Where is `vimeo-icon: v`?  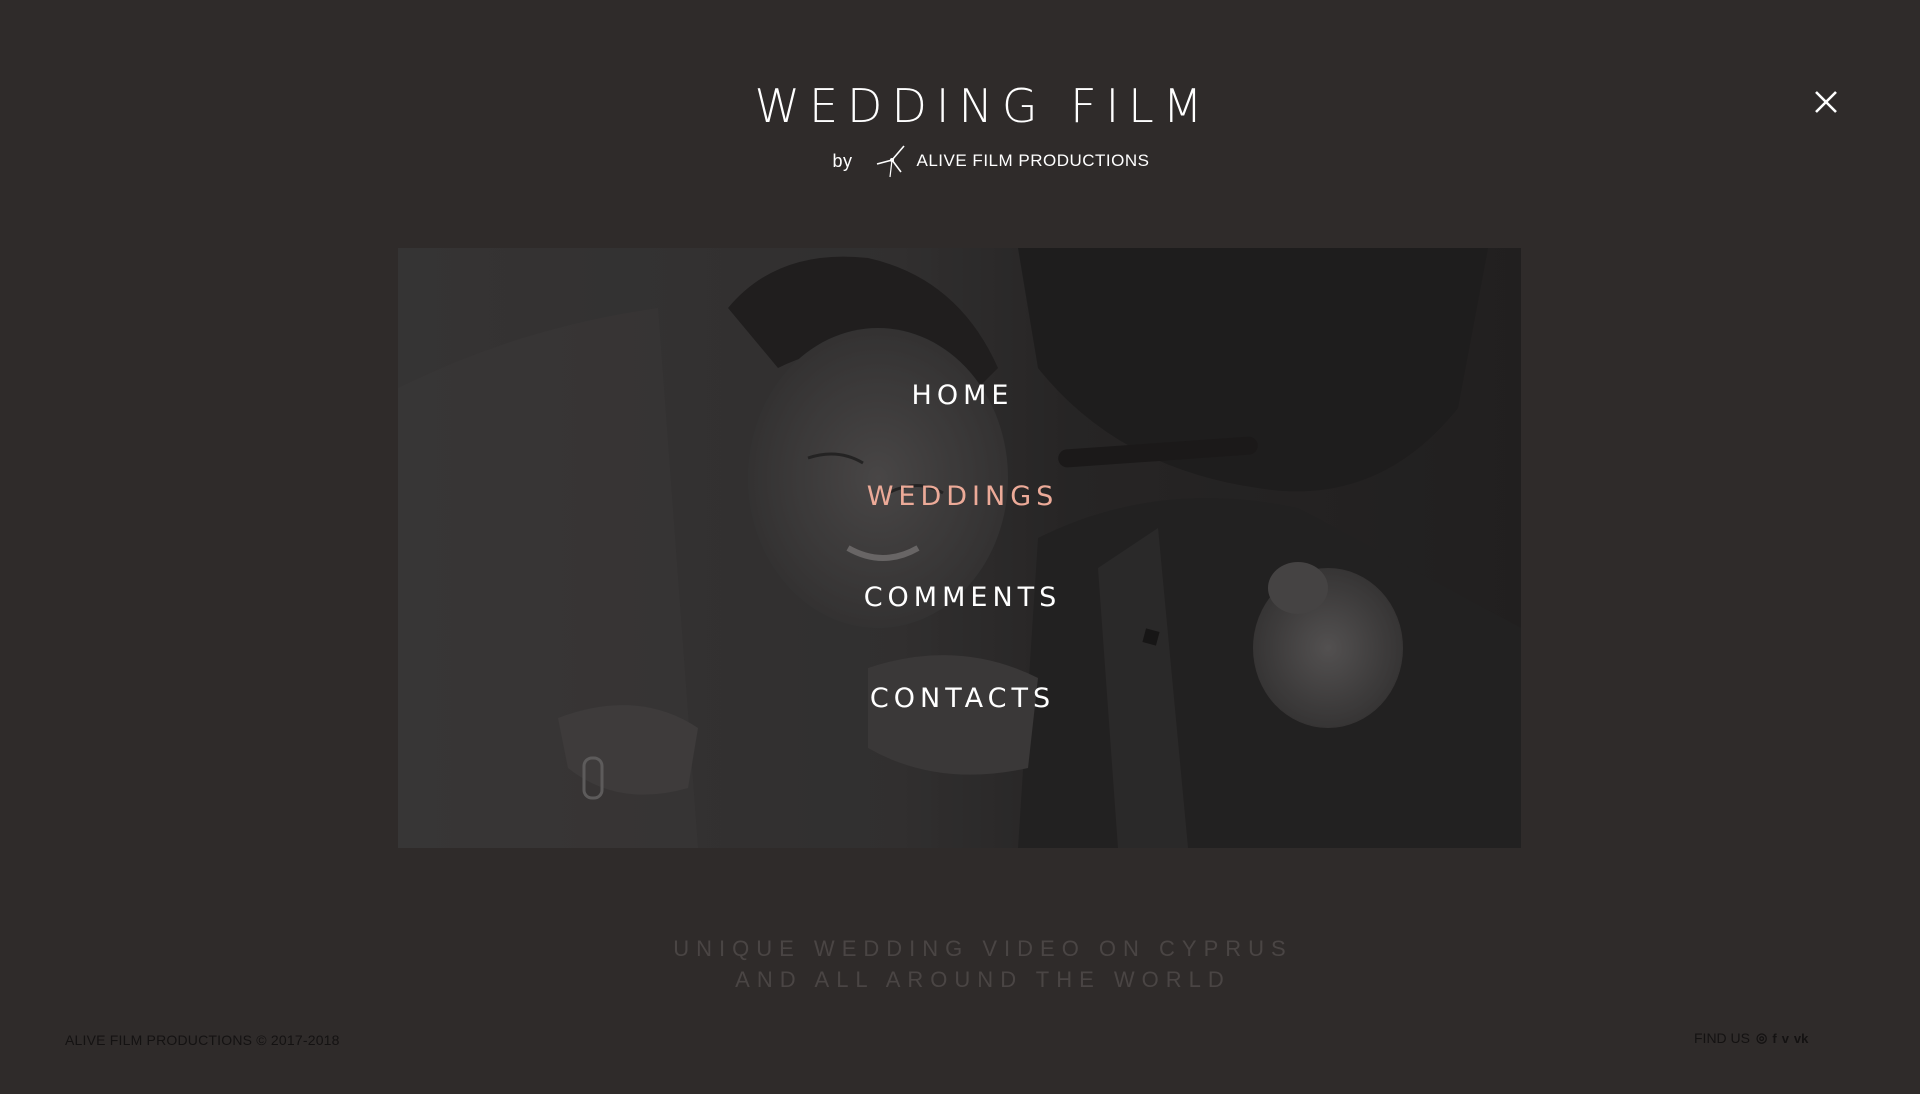 vimeo-icon: v is located at coordinates (1785, 1038).